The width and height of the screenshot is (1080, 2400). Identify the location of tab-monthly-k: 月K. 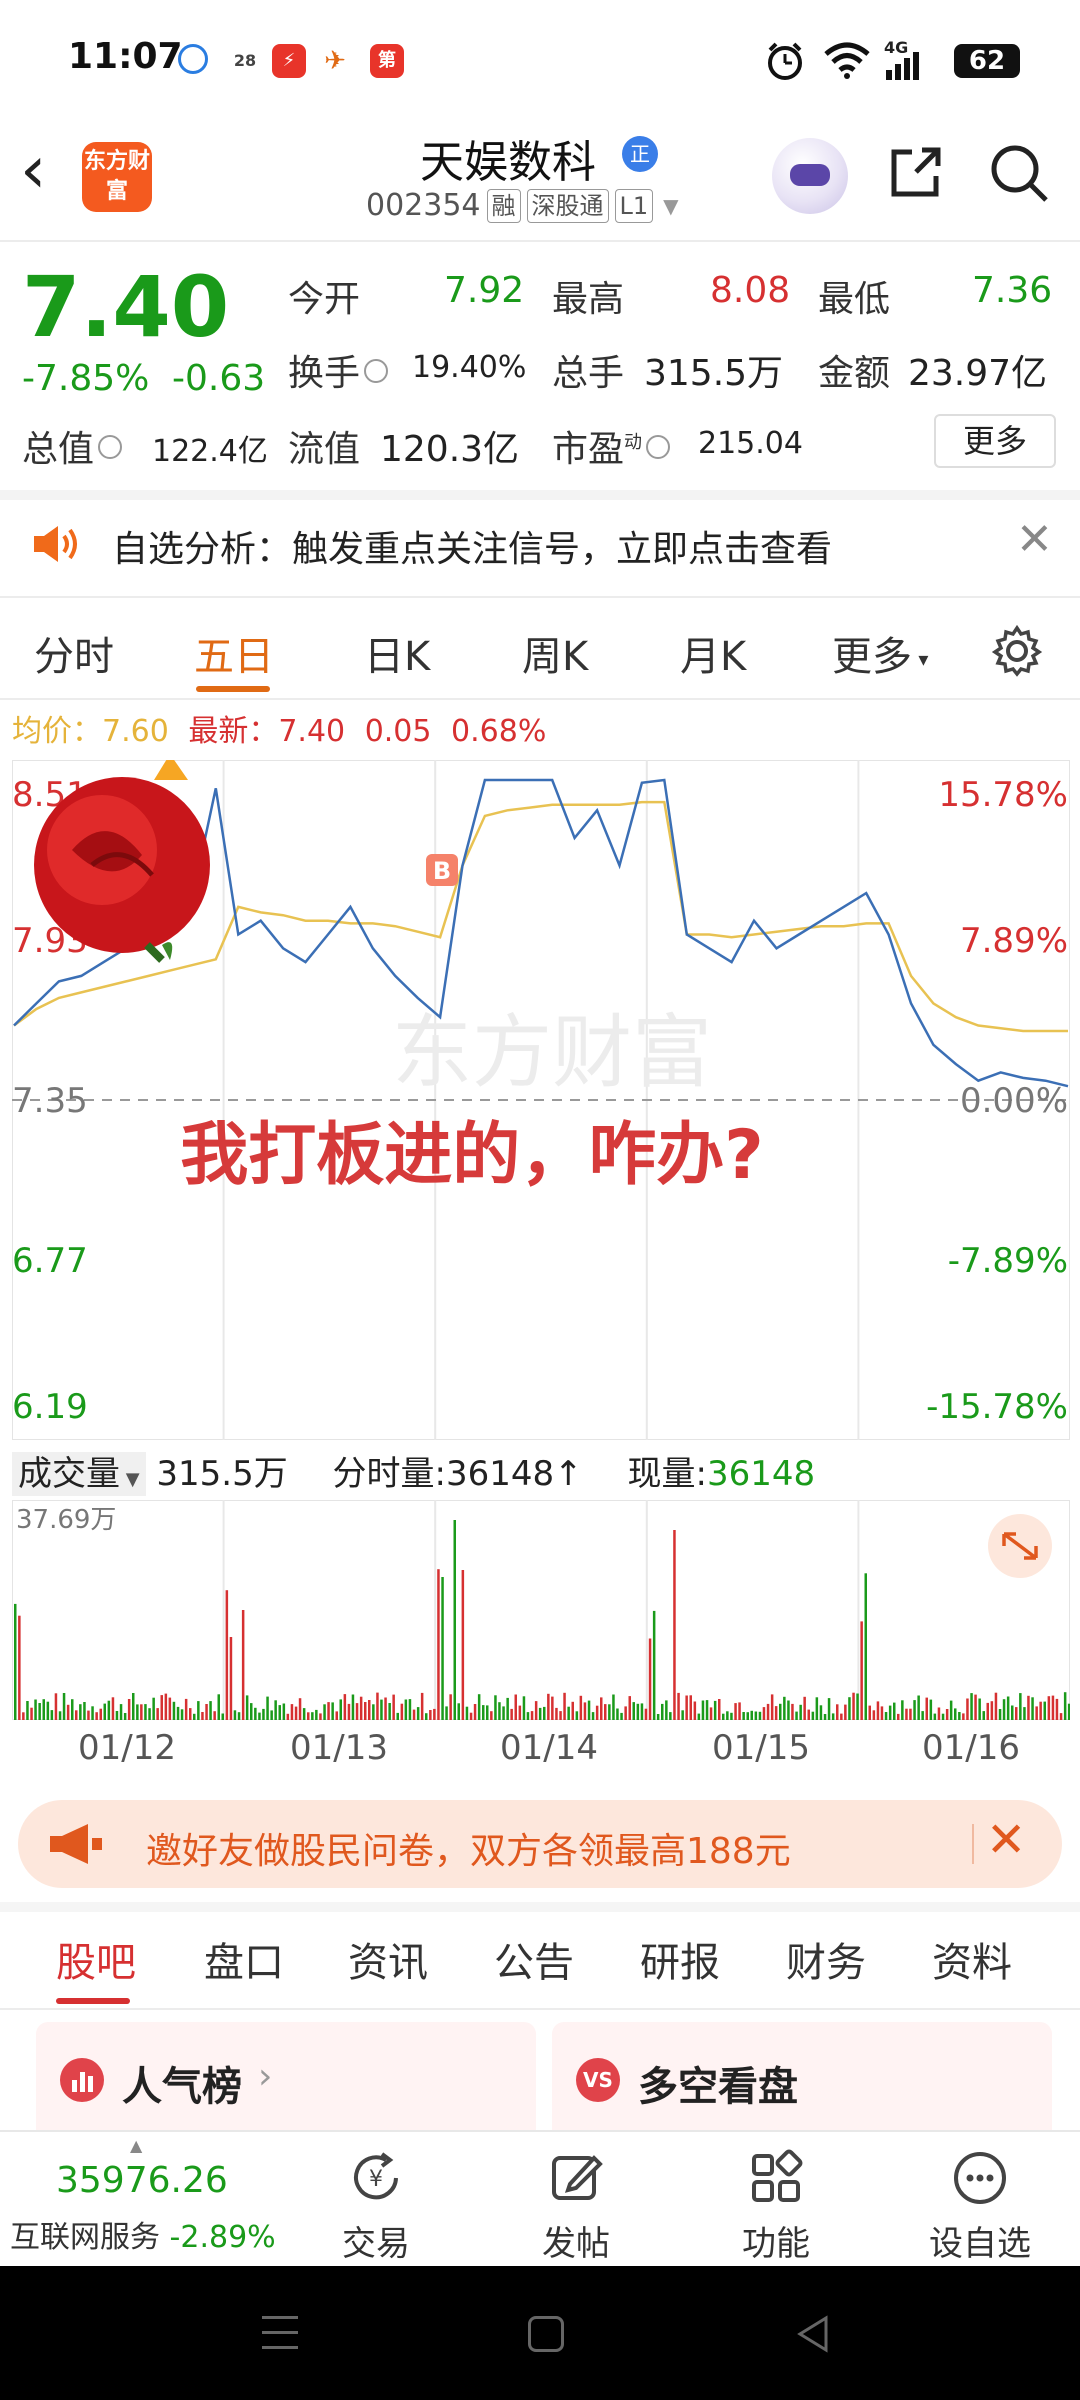
(713, 653).